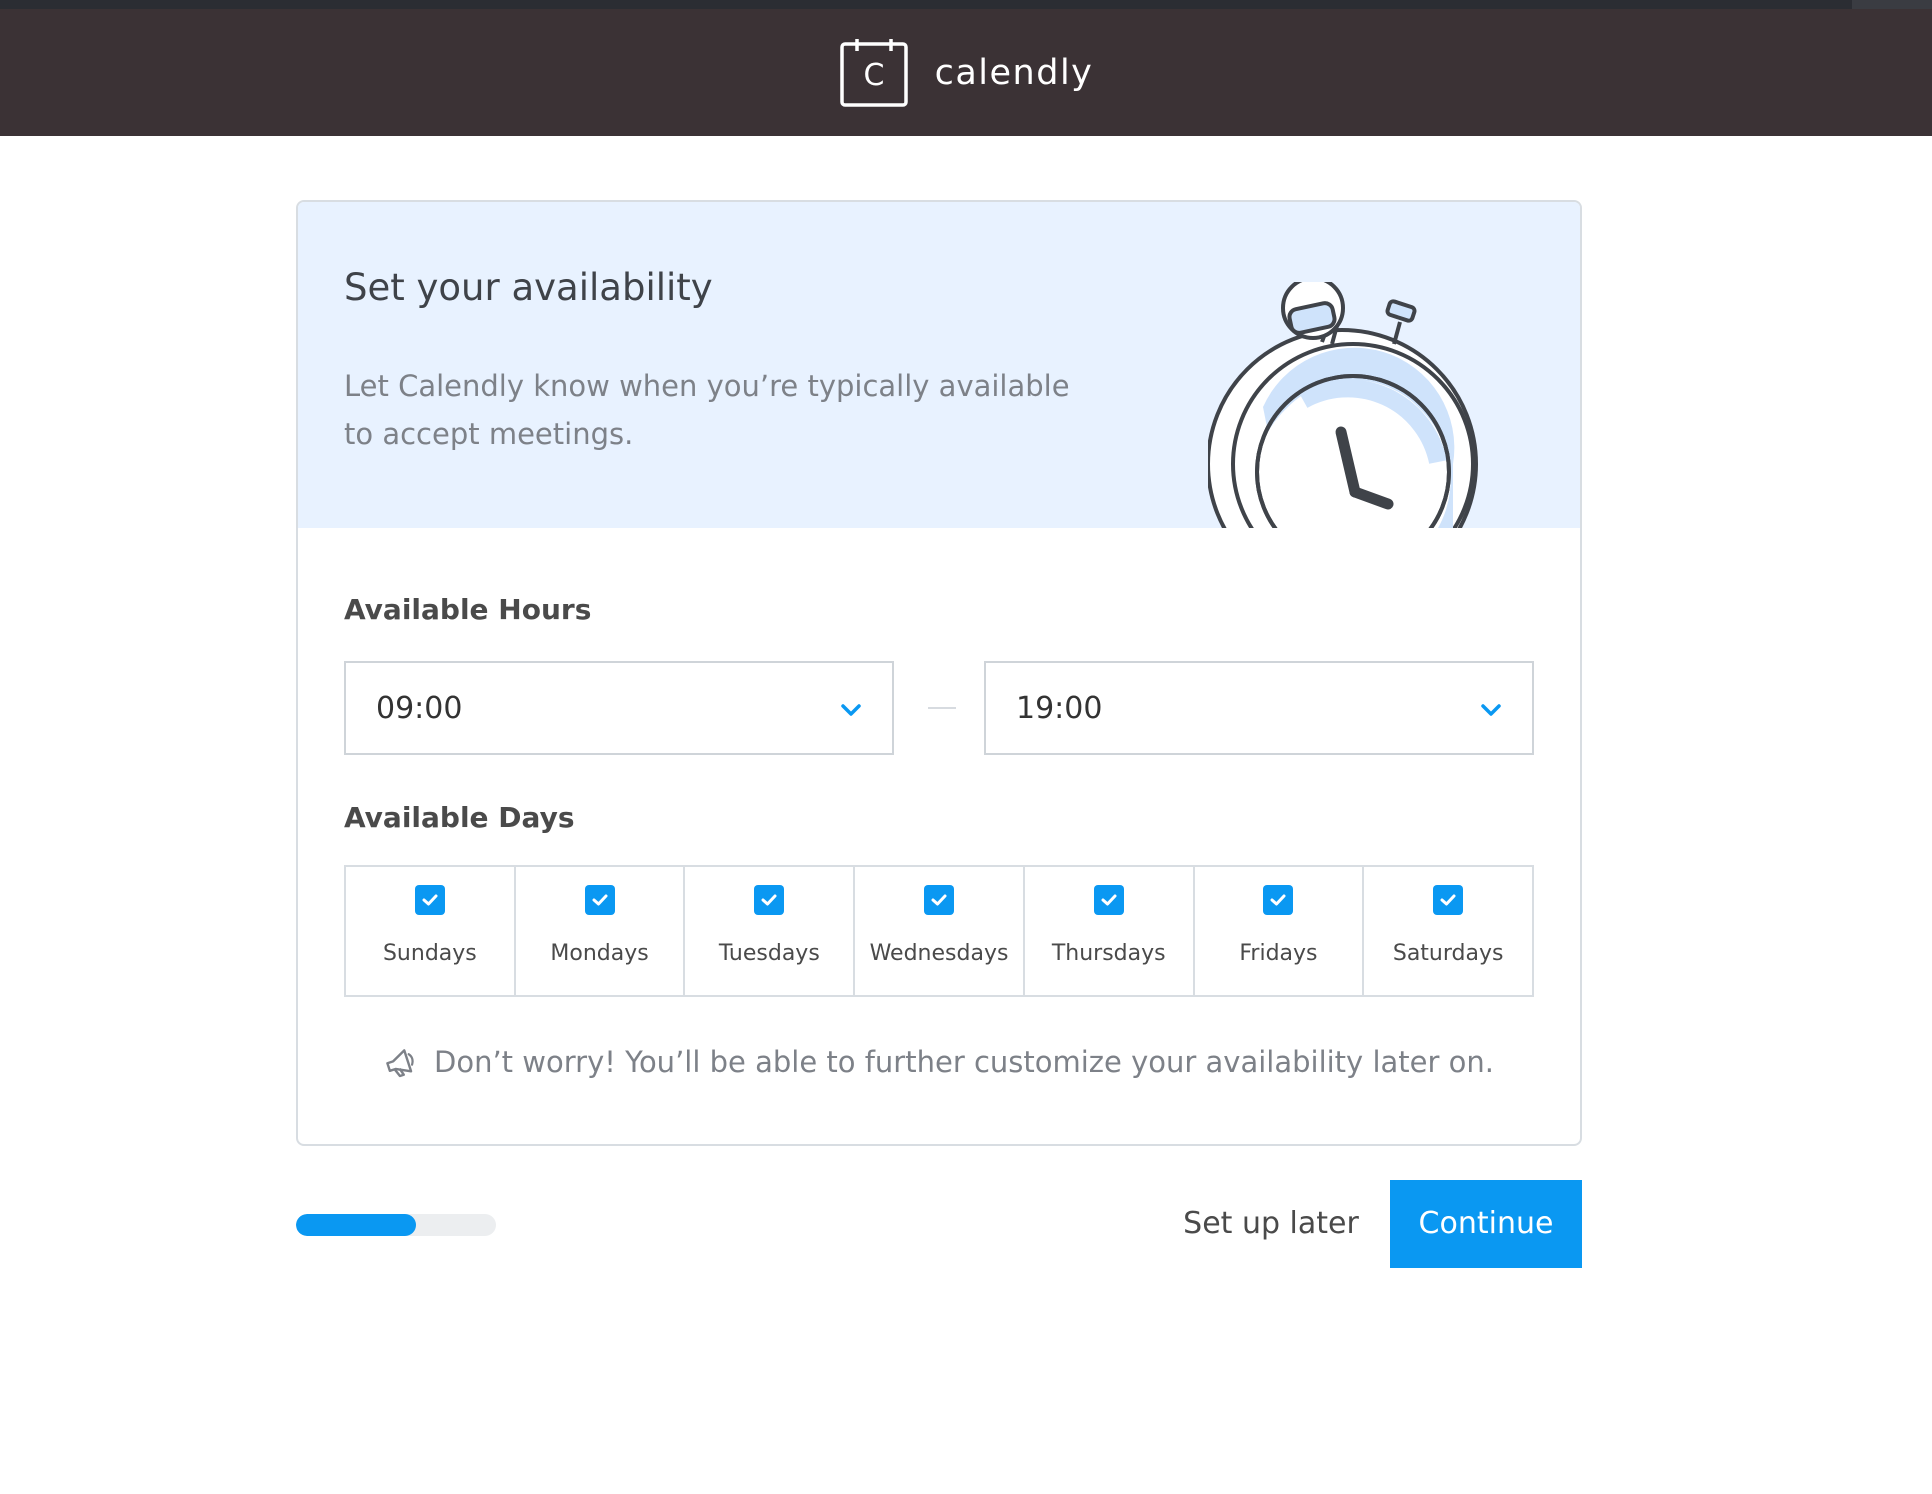 The width and height of the screenshot is (1932, 1494). I want to click on day-wednesdays: Wednesdays, so click(940, 931).